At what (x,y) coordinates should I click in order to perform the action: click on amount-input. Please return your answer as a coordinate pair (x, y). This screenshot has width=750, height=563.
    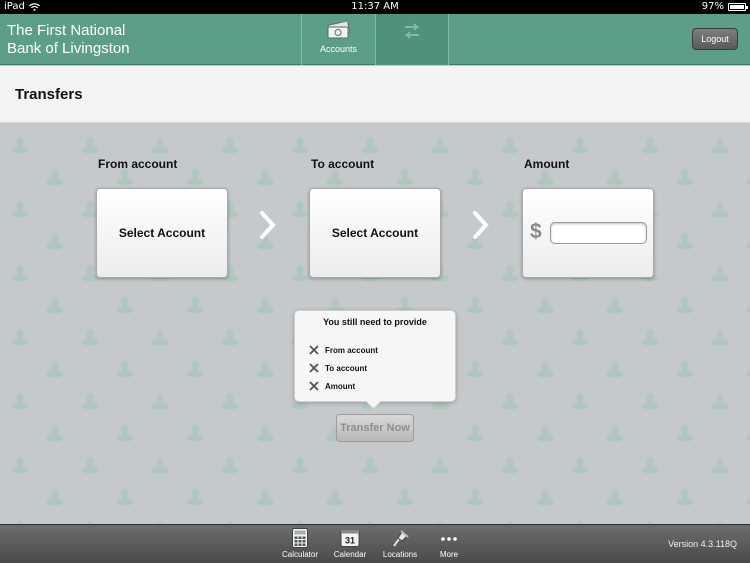
    Looking at the image, I should click on (598, 233).